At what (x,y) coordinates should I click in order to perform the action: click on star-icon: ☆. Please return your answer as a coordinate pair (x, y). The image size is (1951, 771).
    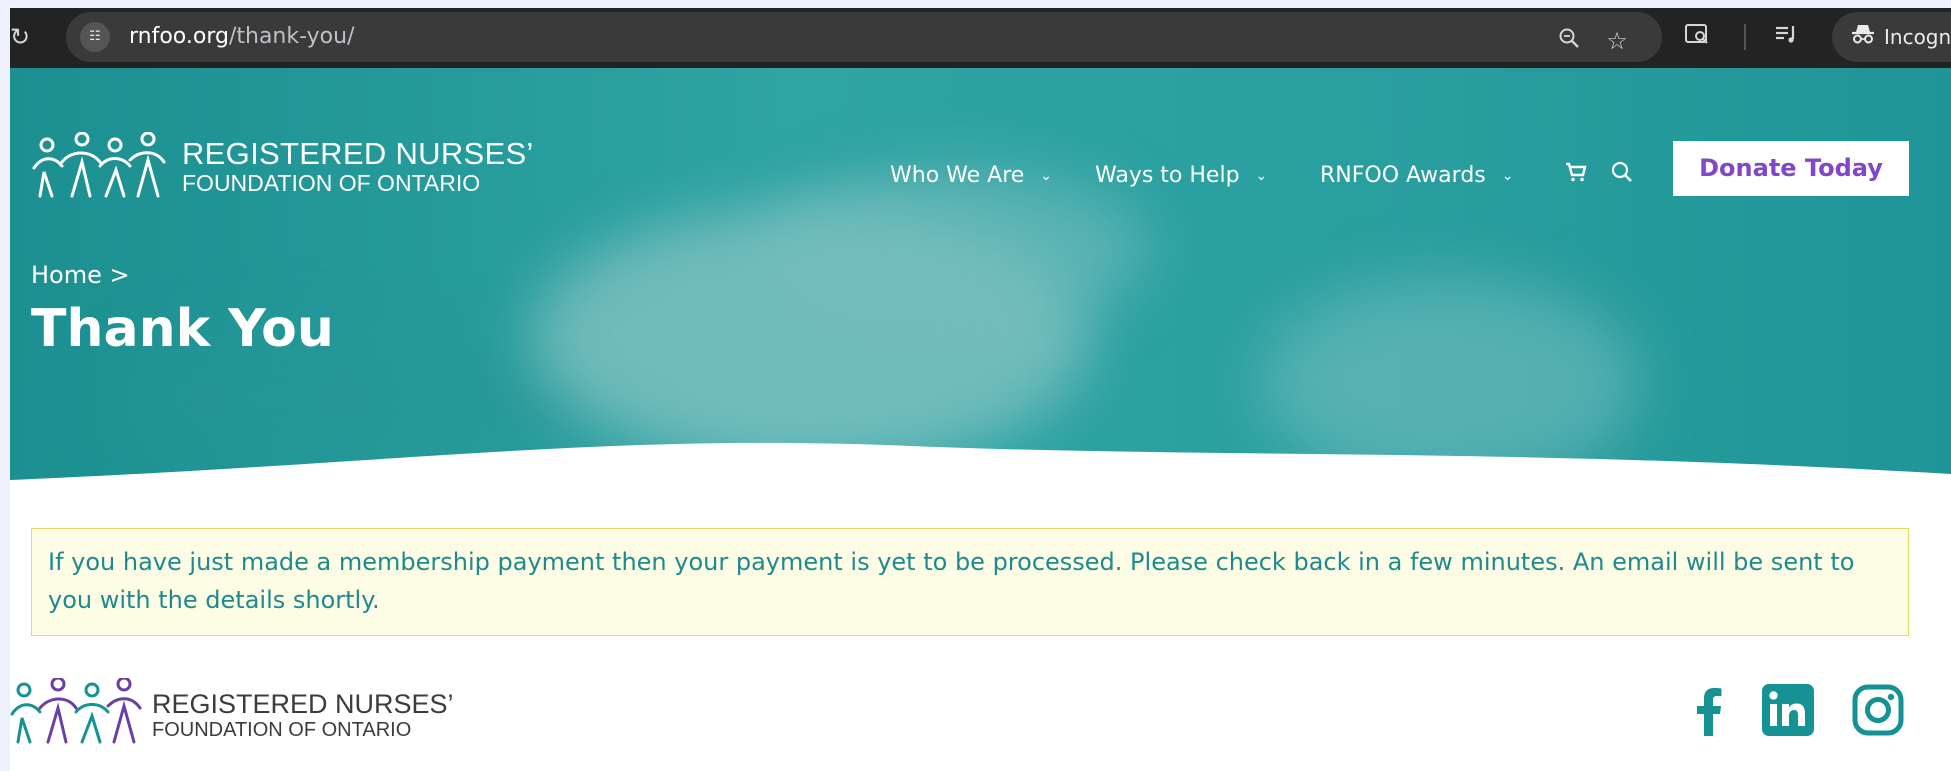
    Looking at the image, I should click on (1617, 41).